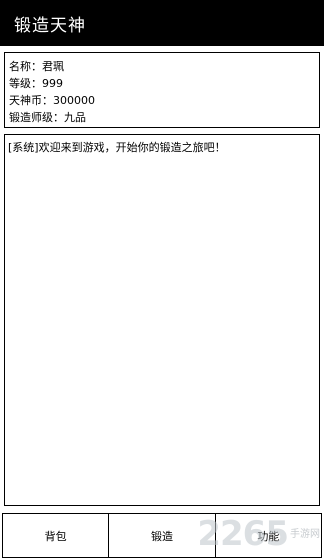 The height and width of the screenshot is (560, 324). What do you see at coordinates (31, 100) in the screenshot?
I see `currency-label: 天神币：` at bounding box center [31, 100].